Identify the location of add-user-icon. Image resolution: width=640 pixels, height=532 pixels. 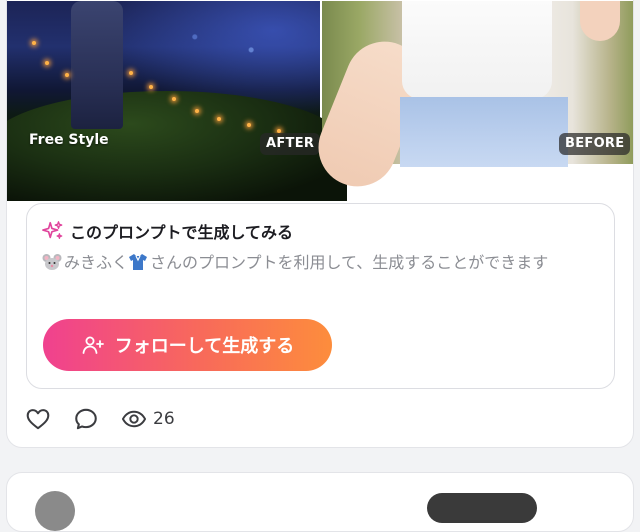
(93, 345).